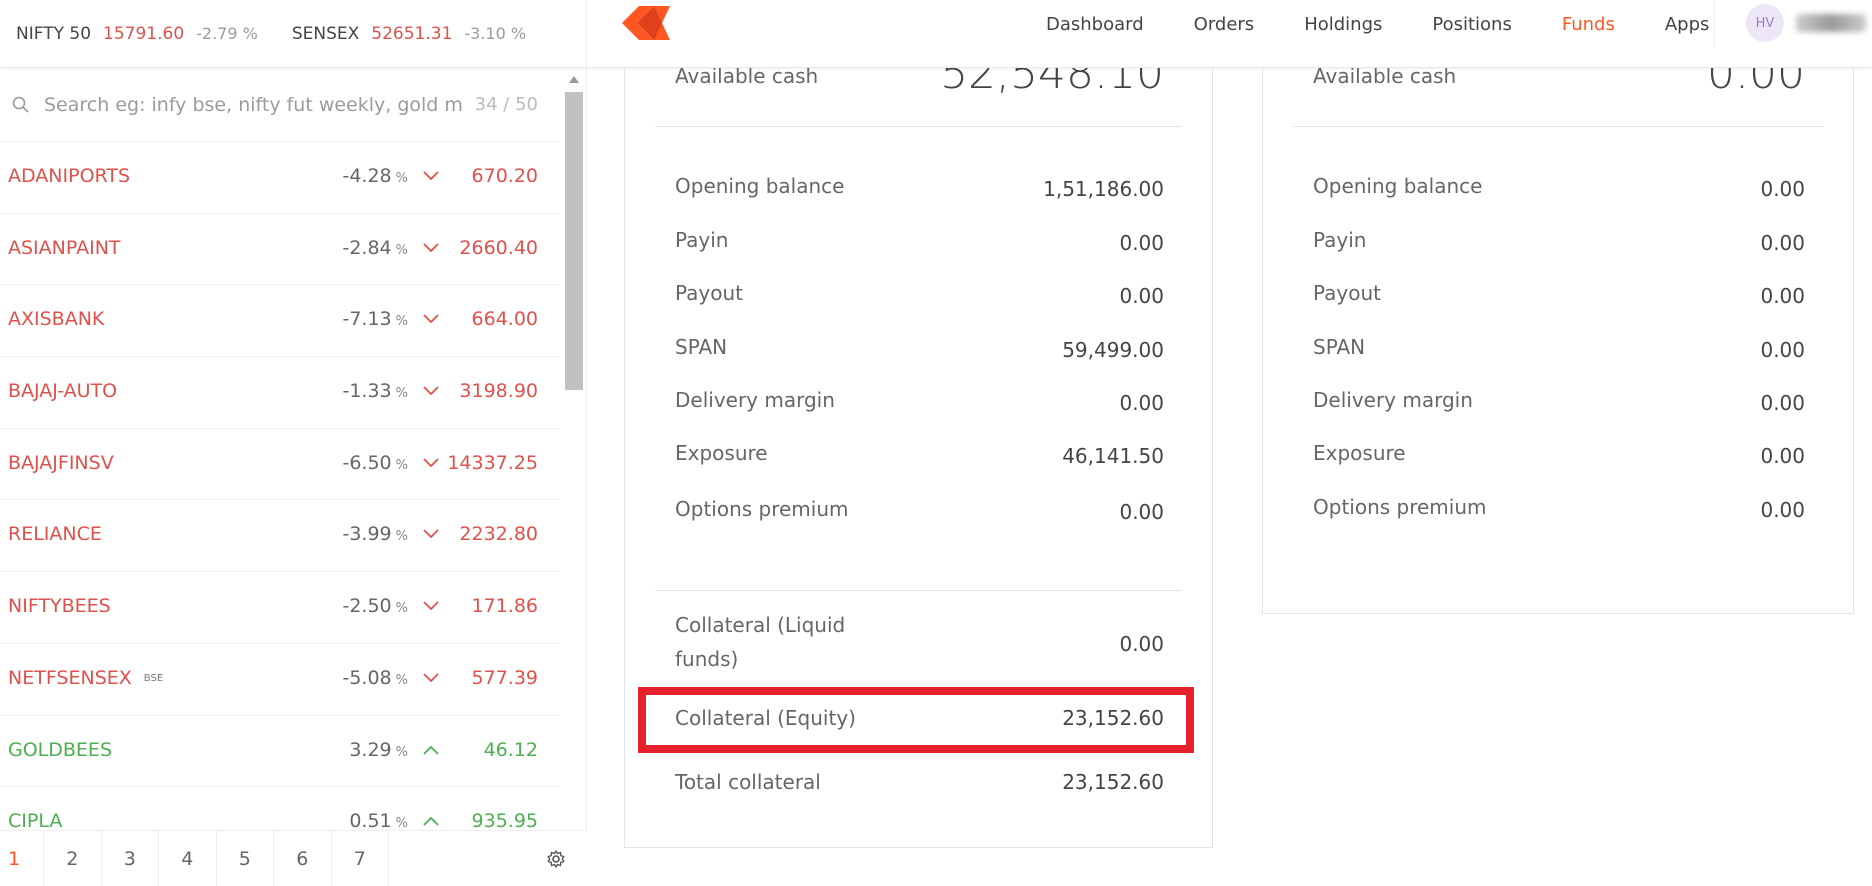 The width and height of the screenshot is (1872, 886). What do you see at coordinates (144, 34) in the screenshot?
I see `index-value: 15791.60` at bounding box center [144, 34].